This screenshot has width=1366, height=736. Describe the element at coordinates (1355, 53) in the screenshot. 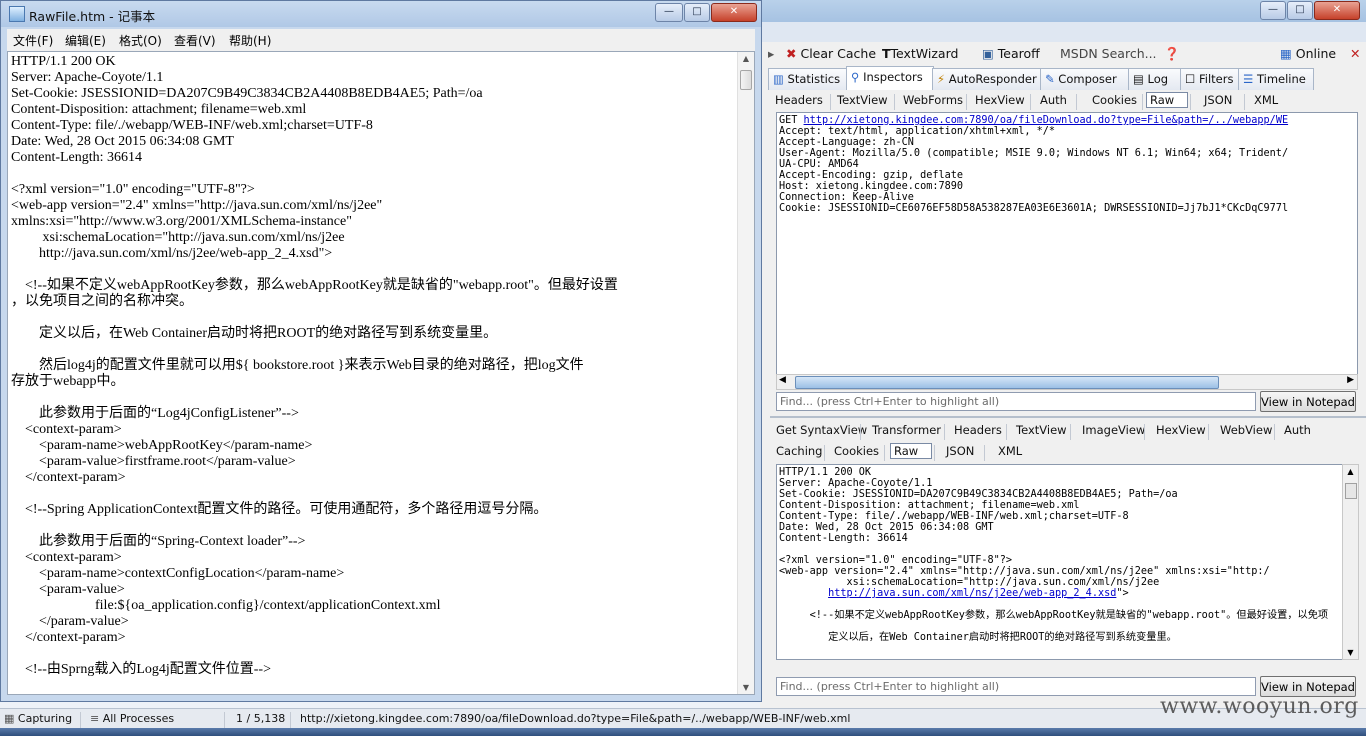

I see `close-toolbar-icon: ✕` at that location.